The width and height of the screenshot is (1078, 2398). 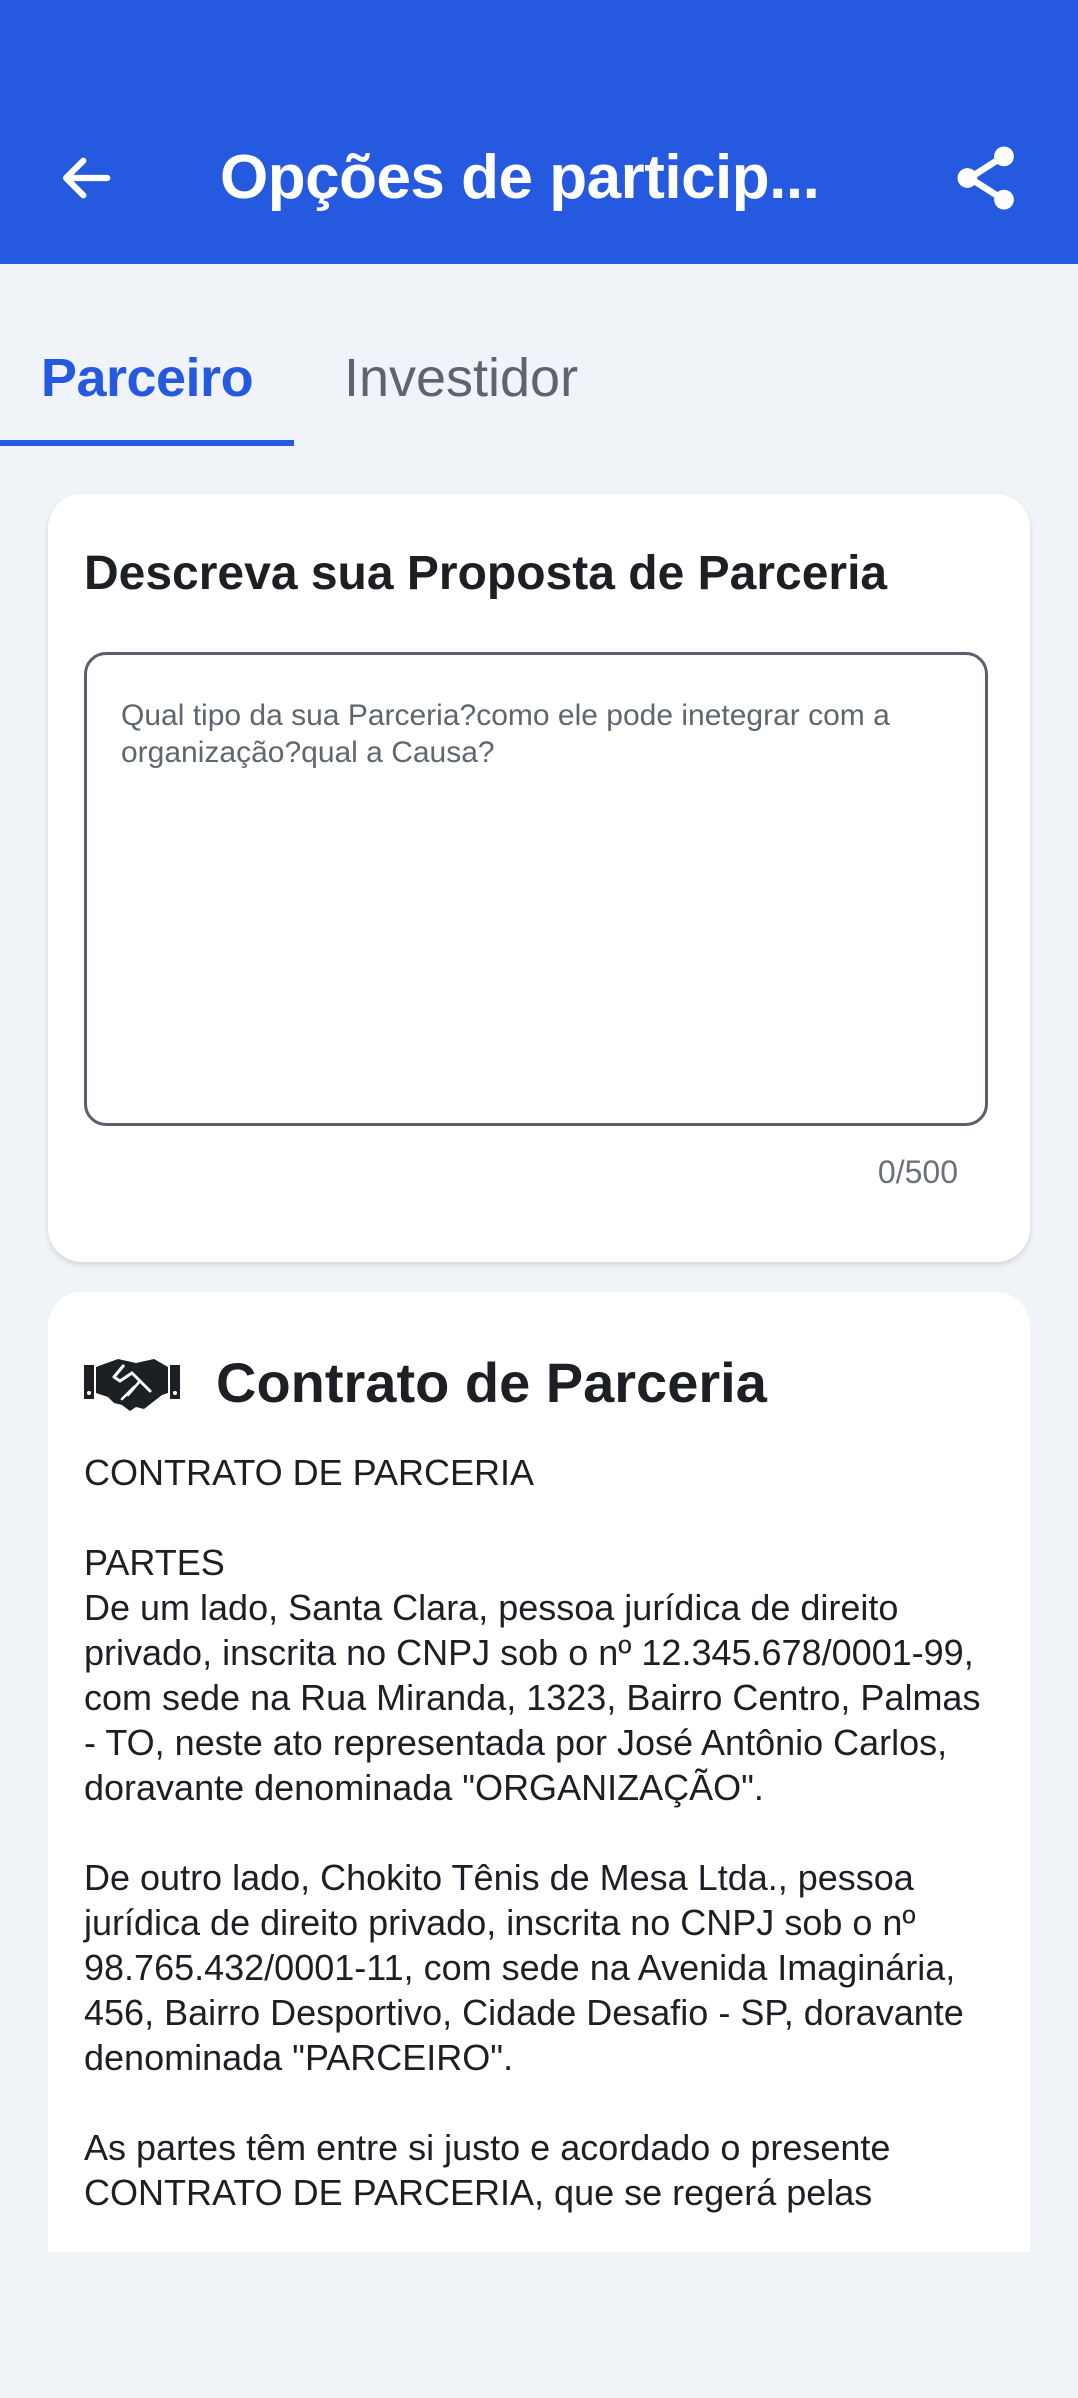 What do you see at coordinates (147, 378) in the screenshot?
I see `tab-parceiro: Parceiro` at bounding box center [147, 378].